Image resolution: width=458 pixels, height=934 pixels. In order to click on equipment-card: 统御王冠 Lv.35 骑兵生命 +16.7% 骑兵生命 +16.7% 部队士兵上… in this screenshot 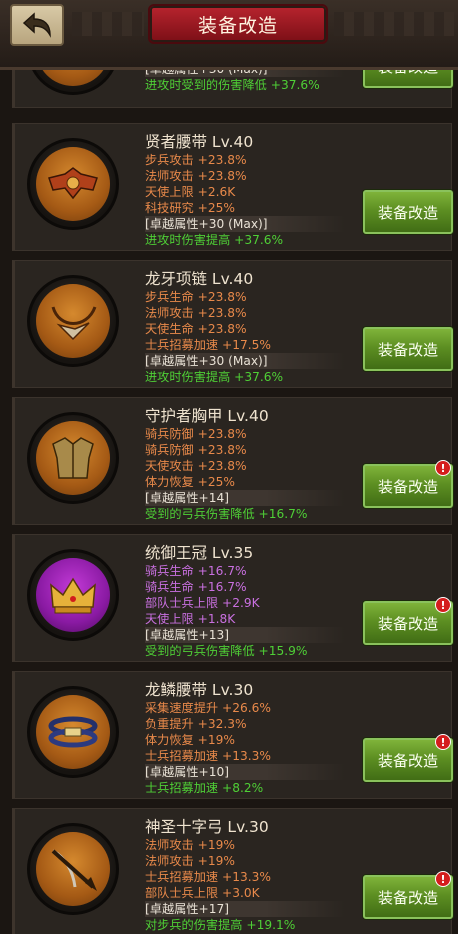, I will do `click(232, 598)`.